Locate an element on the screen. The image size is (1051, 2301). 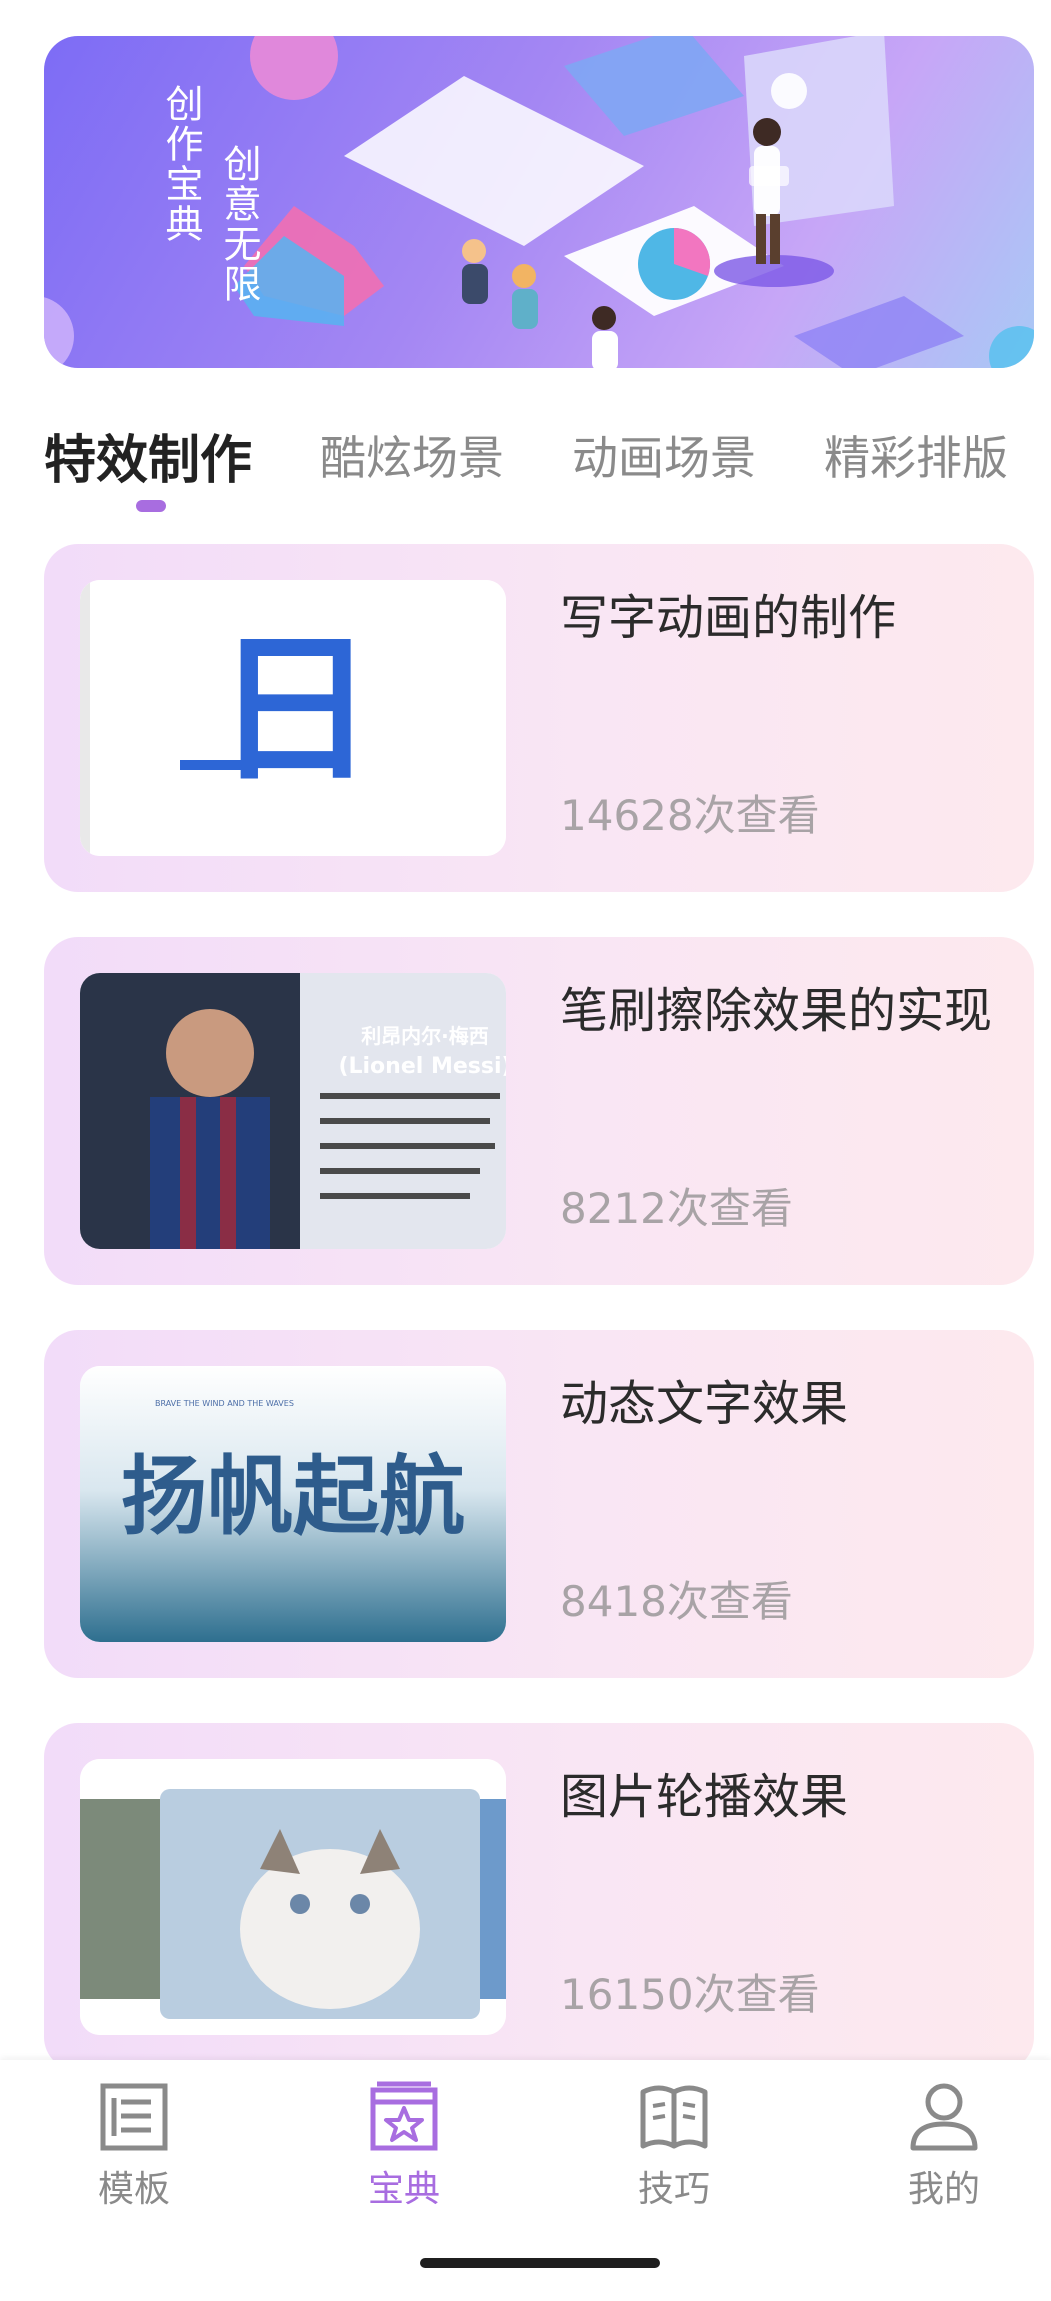
nav-handbook: 宝典 is located at coordinates (404, 2155).